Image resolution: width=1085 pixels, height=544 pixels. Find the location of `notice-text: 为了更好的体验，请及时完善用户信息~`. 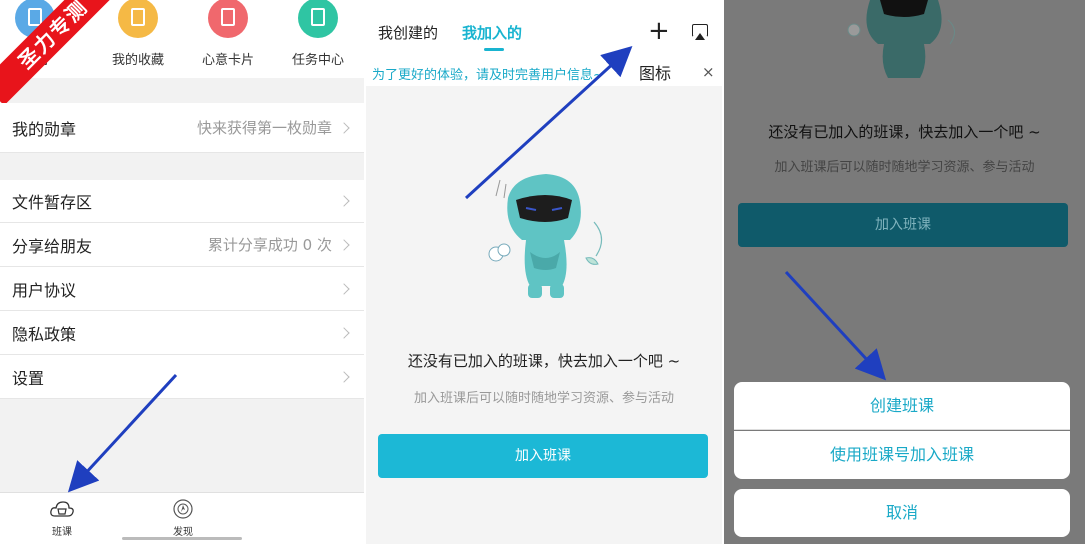

notice-text: 为了更好的体验，请及时完善用户信息~ is located at coordinates (488, 73).